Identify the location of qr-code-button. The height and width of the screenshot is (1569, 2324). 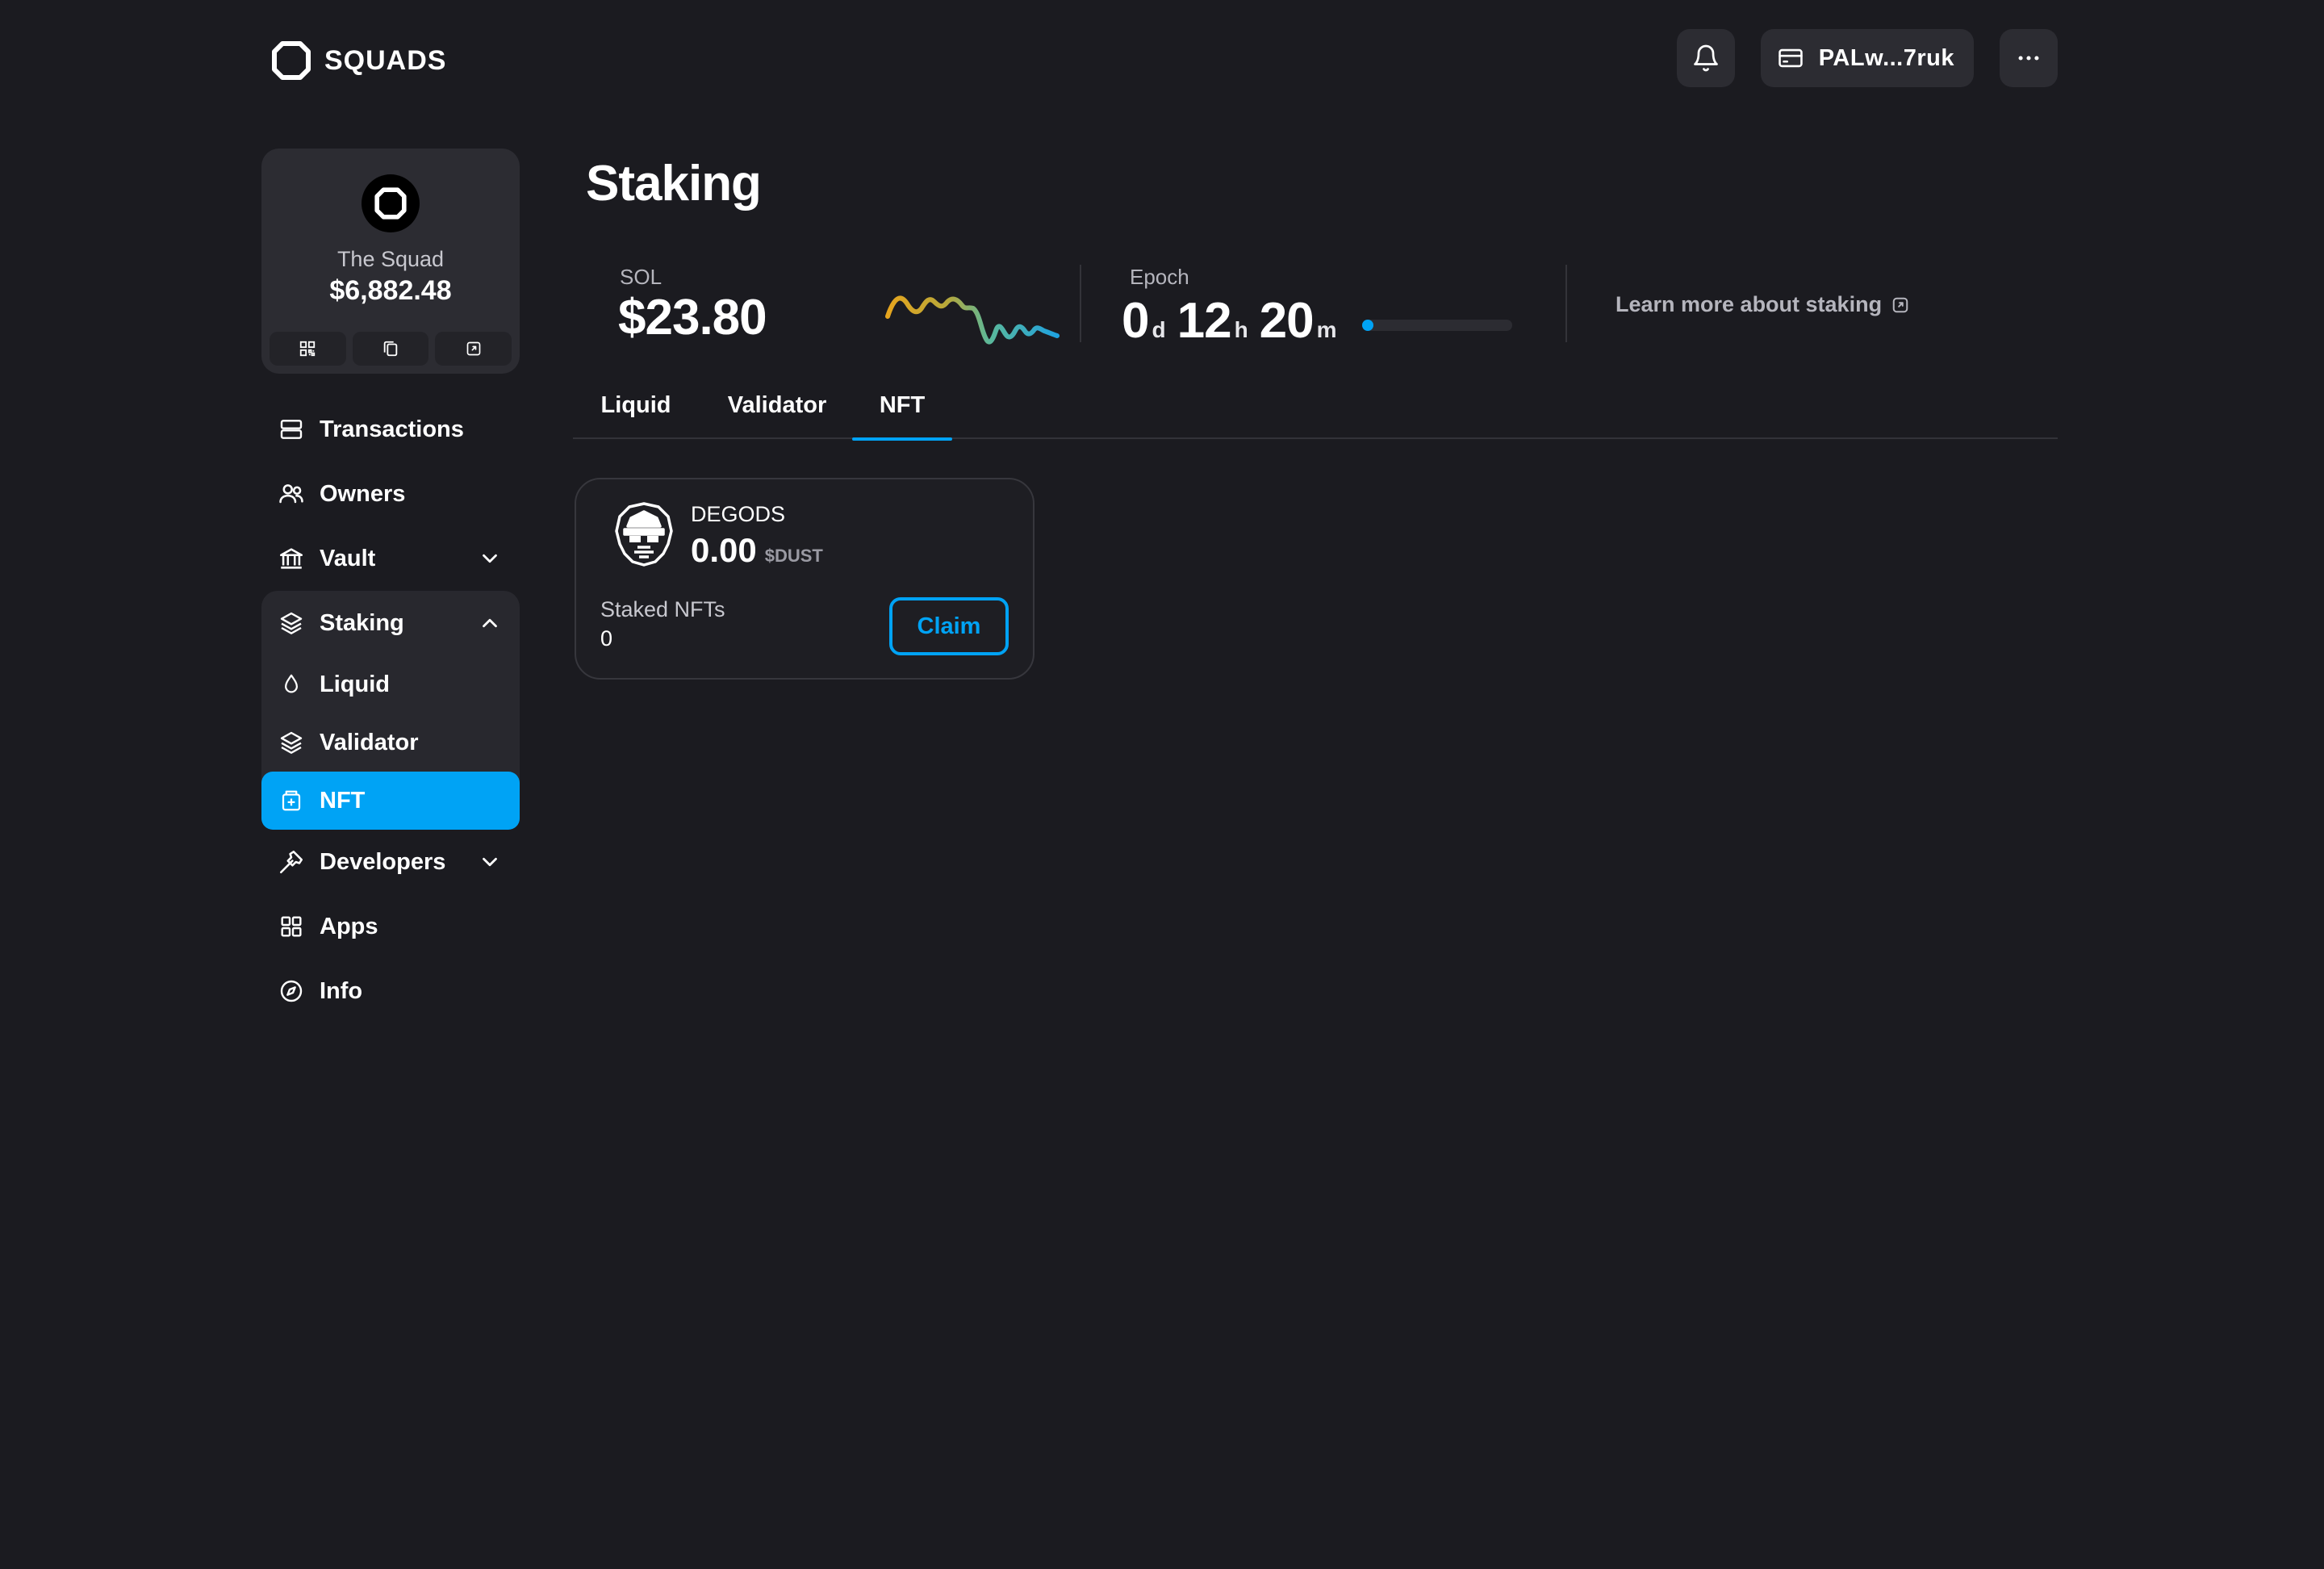
(308, 349).